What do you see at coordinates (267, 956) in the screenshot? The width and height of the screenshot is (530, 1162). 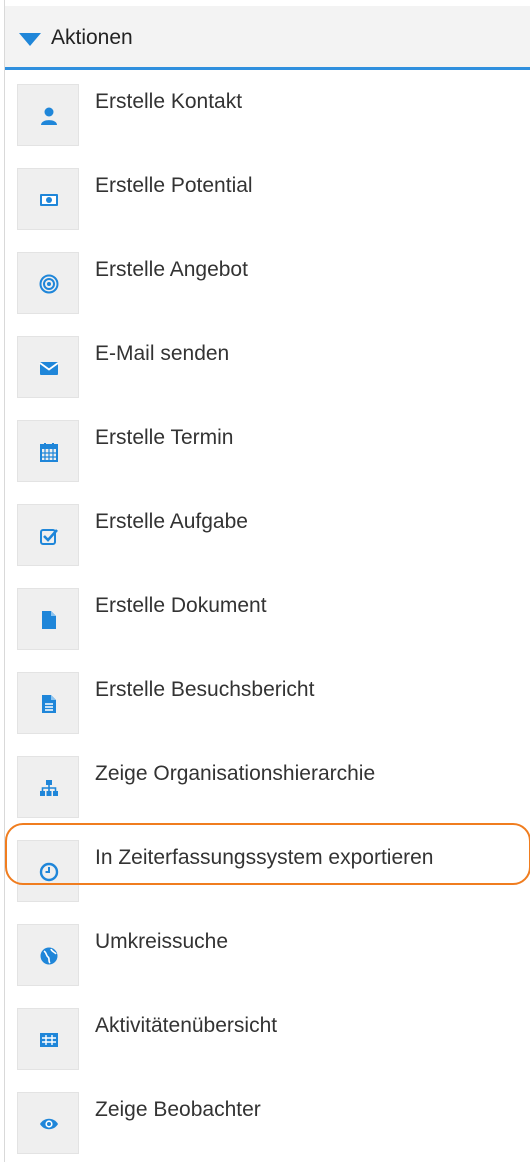 I see `action-radius-search: Umkreissuche` at bounding box center [267, 956].